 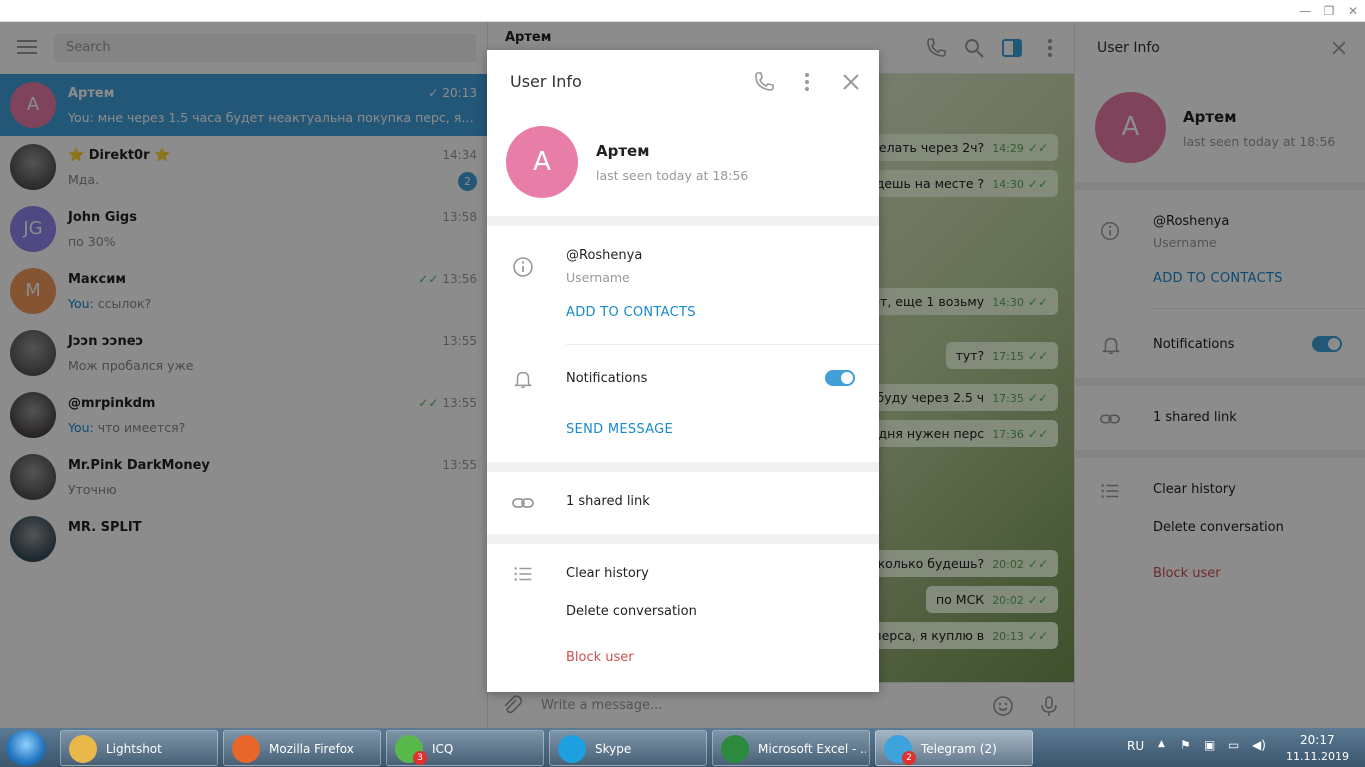 I want to click on profile-name: Артем, so click(x=623, y=151).